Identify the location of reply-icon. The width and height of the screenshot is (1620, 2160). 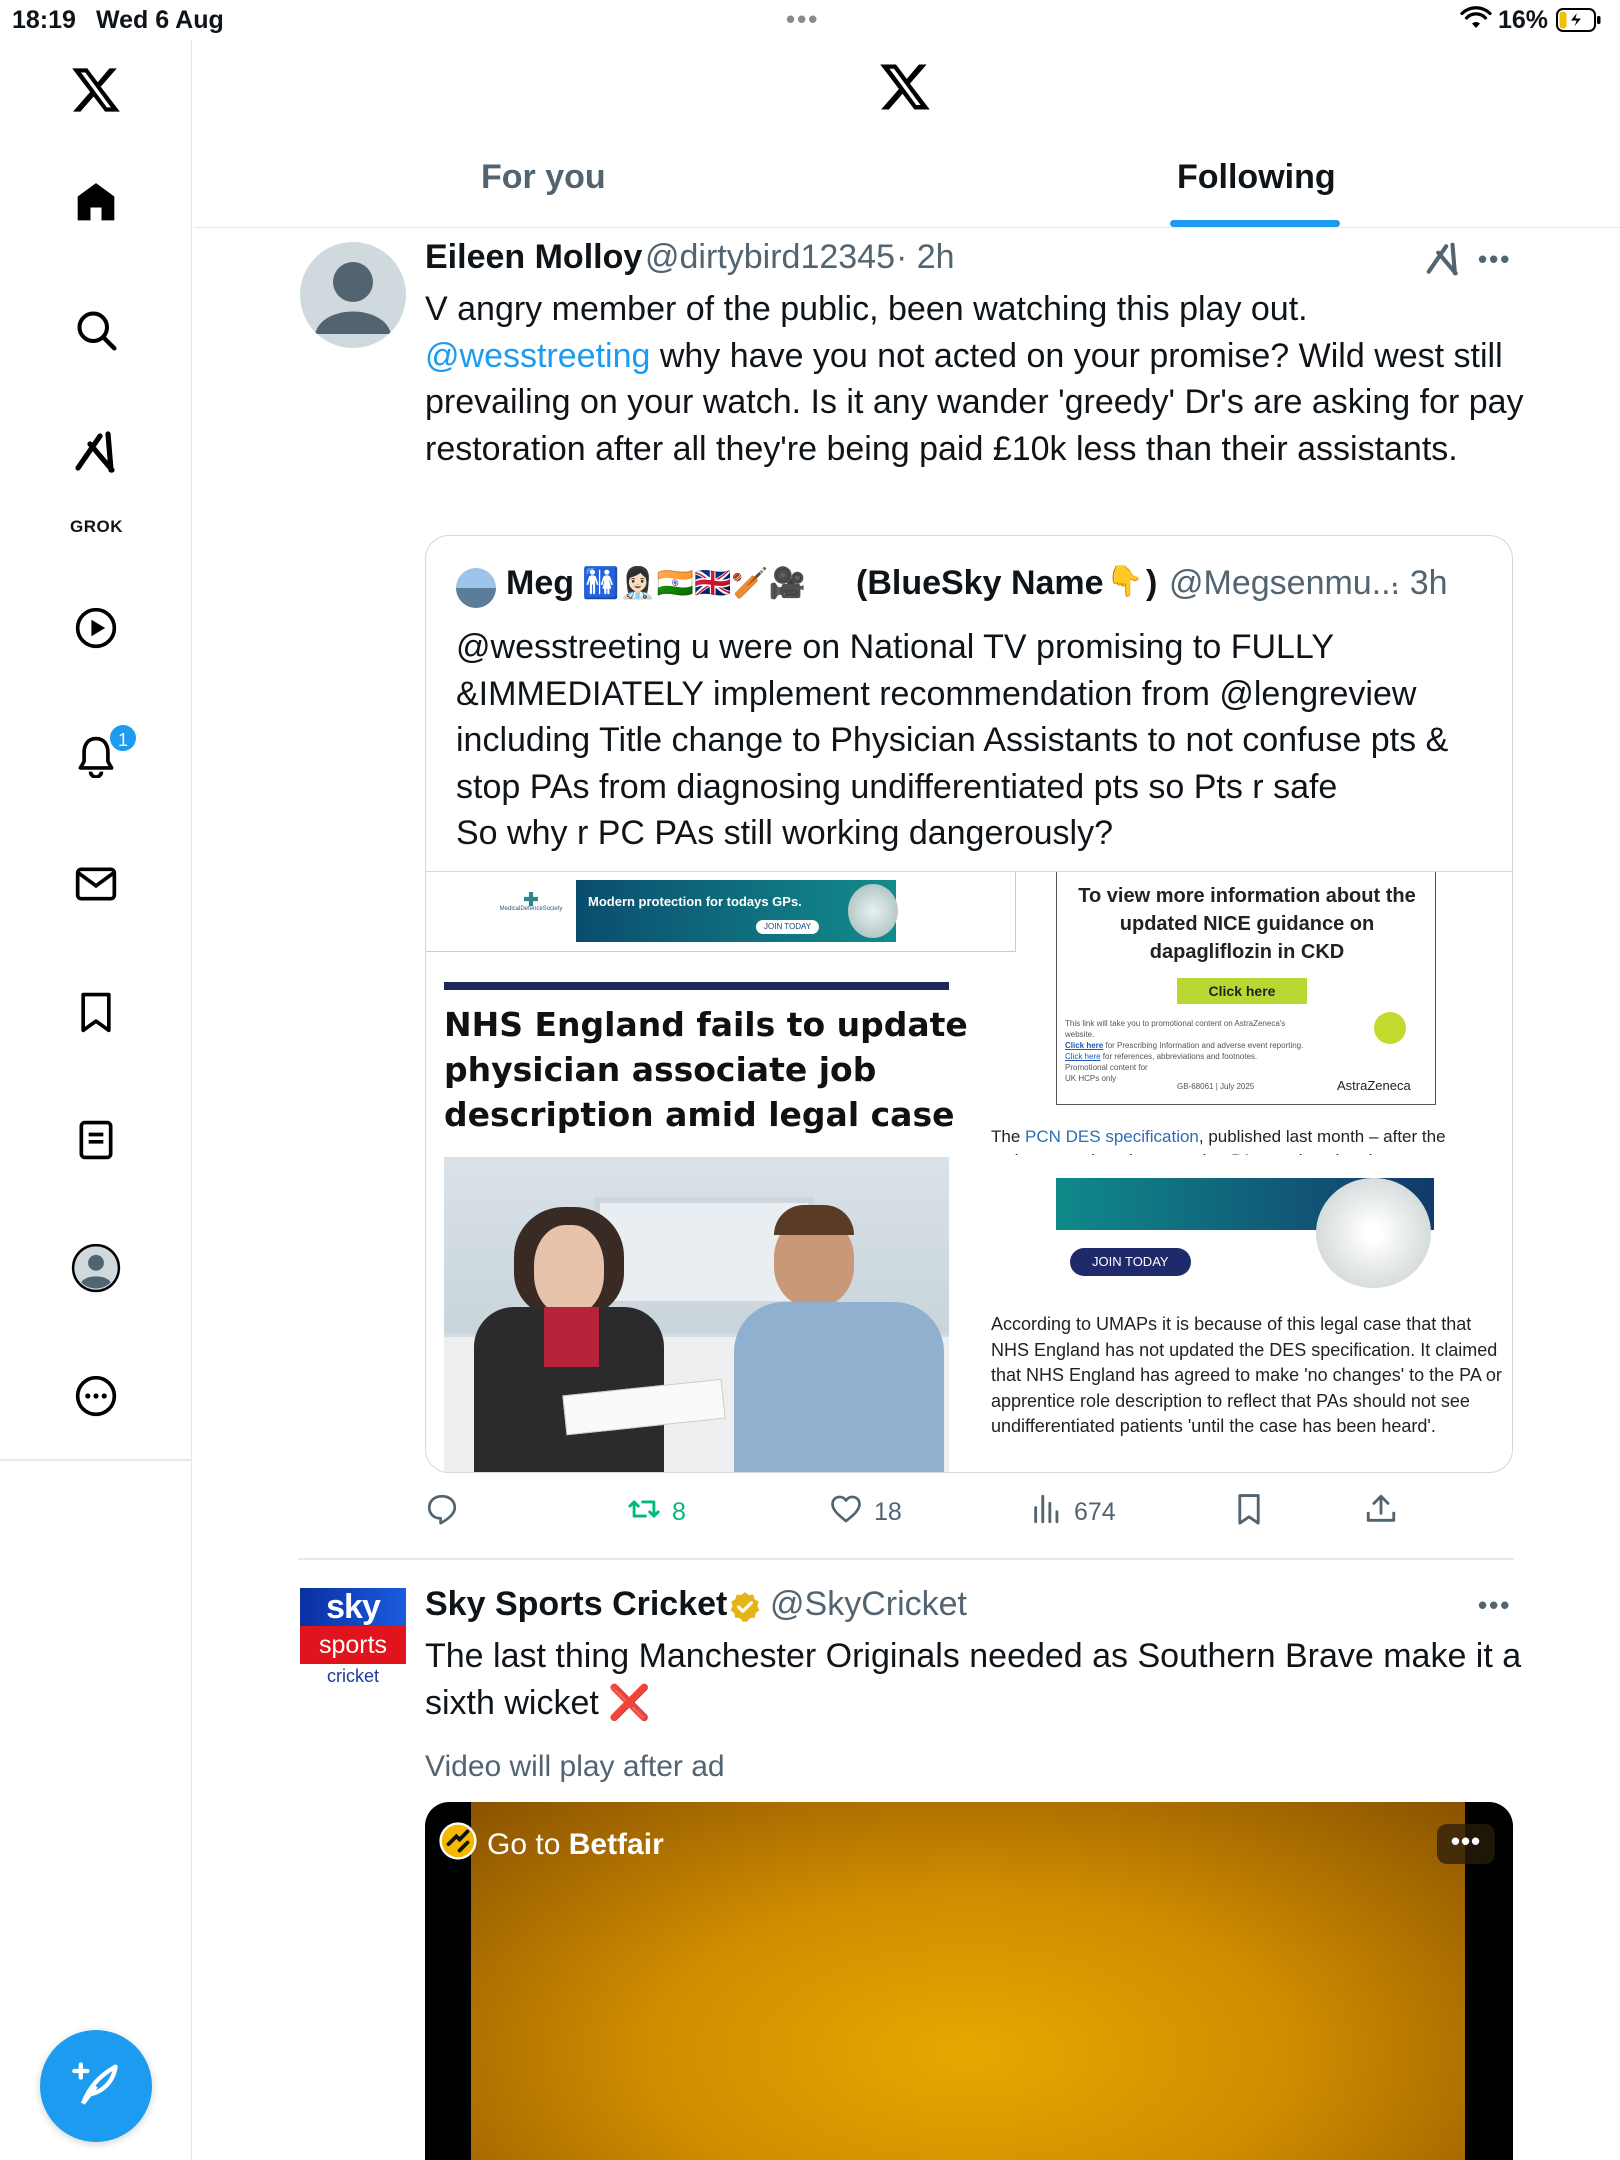
(442, 1512).